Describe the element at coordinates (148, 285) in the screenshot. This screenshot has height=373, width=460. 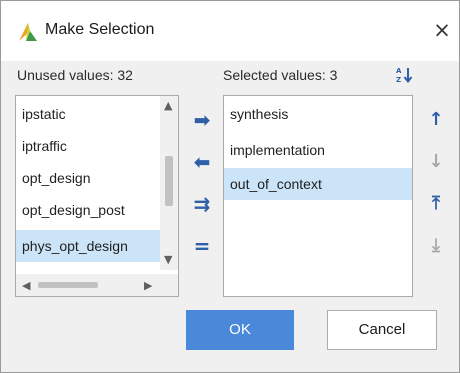
I see `scroll-right-icon: ▶` at that location.